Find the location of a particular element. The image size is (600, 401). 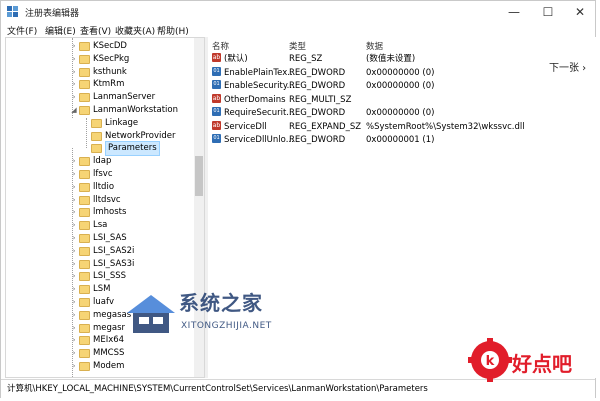

menu-view: 查看(V) is located at coordinates (95, 30).